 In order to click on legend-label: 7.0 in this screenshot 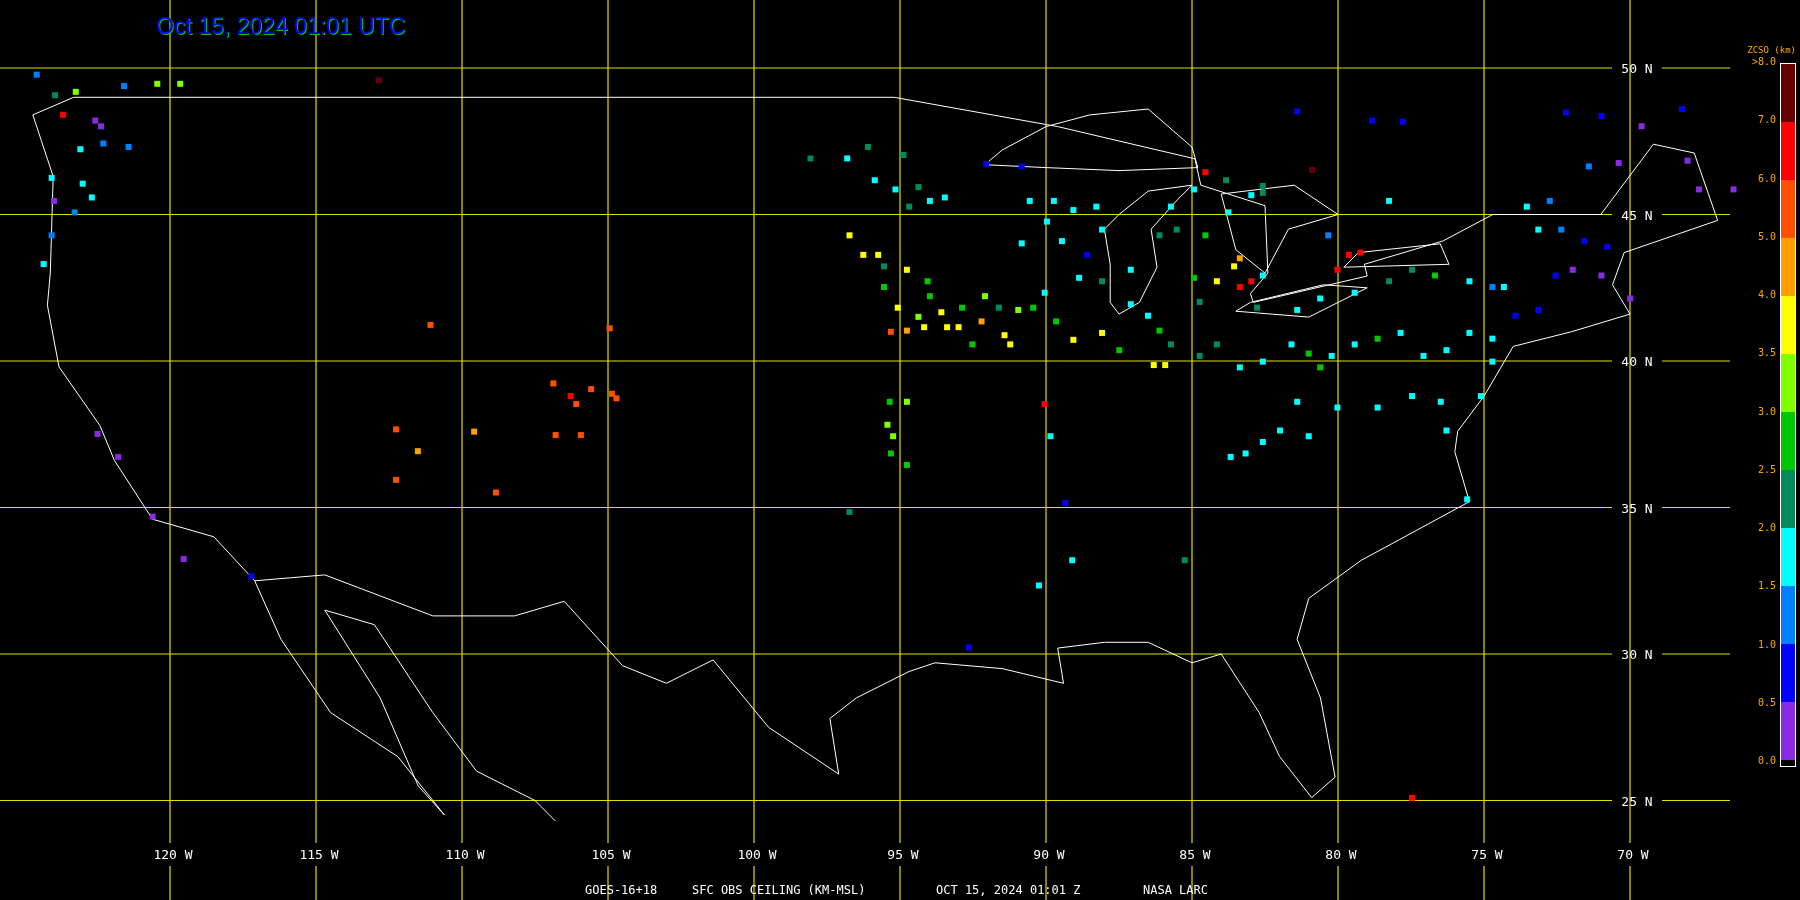, I will do `click(1766, 120)`.